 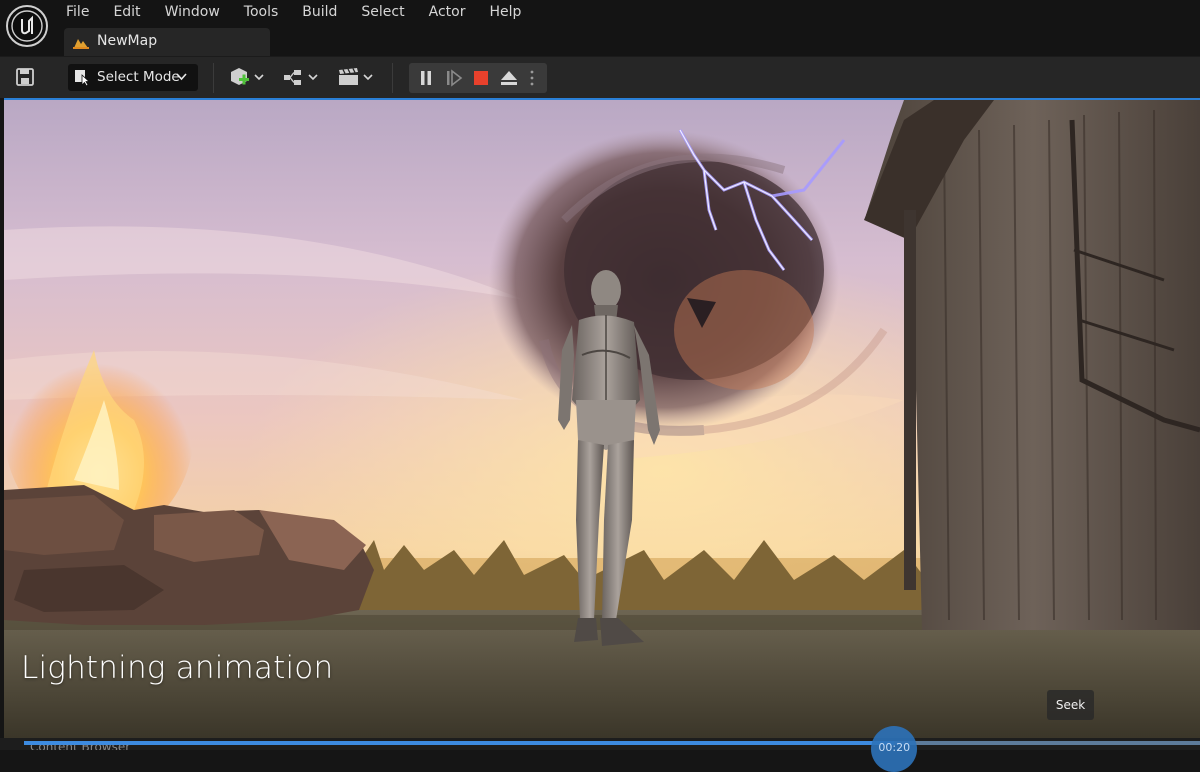 What do you see at coordinates (83, 78) in the screenshot?
I see `select-arrow-icon` at bounding box center [83, 78].